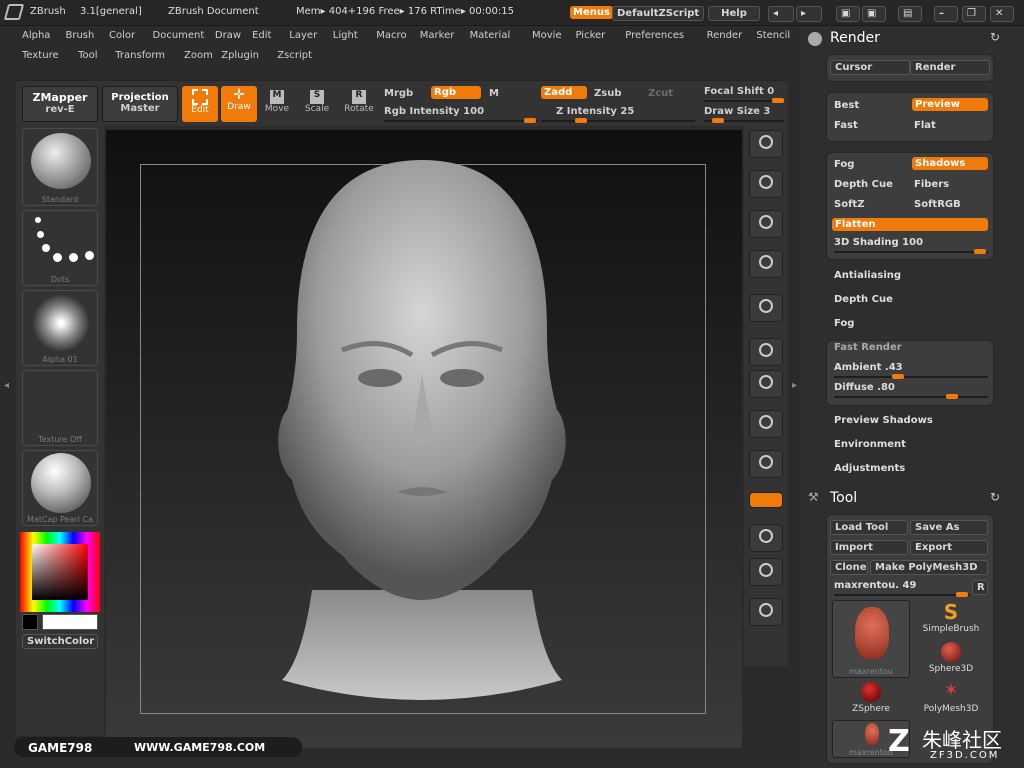 This screenshot has height=768, width=1024. I want to click on load-tool-button: Load Tool, so click(869, 527).